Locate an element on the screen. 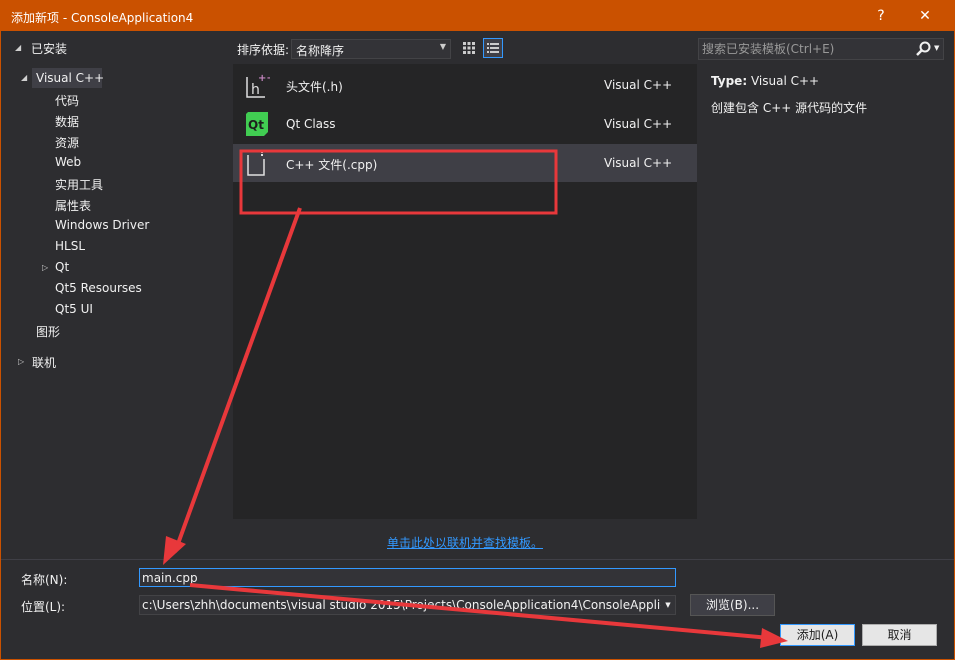  tree-item-qt: Qt is located at coordinates (62, 267).